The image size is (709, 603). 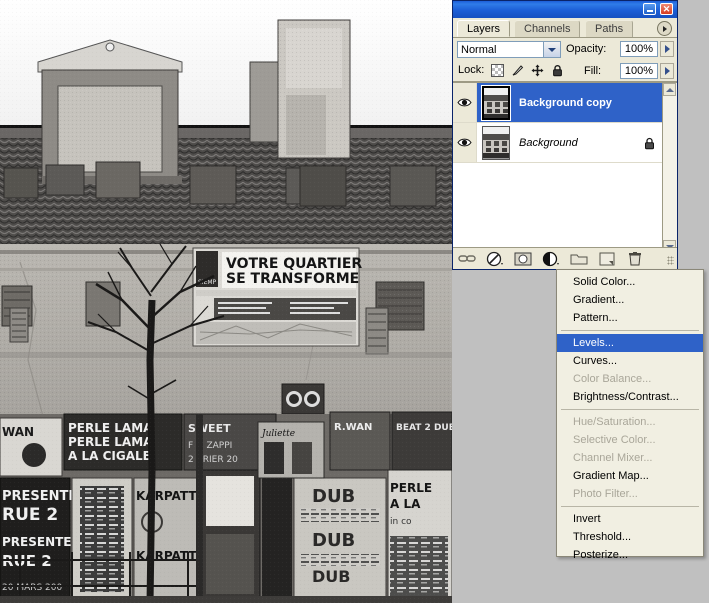 What do you see at coordinates (548, 28) in the screenshot?
I see `tab-channels: Channels` at bounding box center [548, 28].